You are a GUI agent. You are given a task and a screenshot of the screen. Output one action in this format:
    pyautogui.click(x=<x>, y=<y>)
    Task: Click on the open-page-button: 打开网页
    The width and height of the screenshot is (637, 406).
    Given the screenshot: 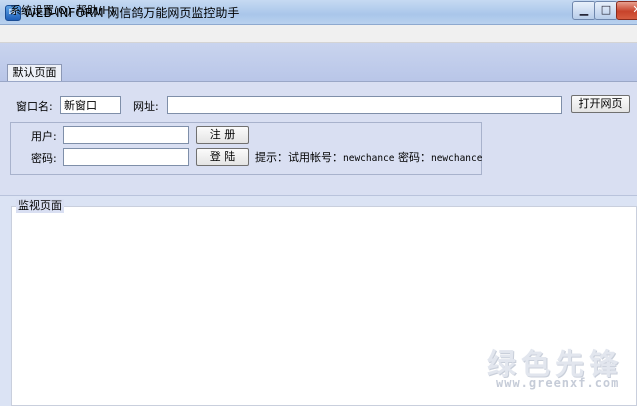 What is the action you would take?
    pyautogui.click(x=600, y=104)
    